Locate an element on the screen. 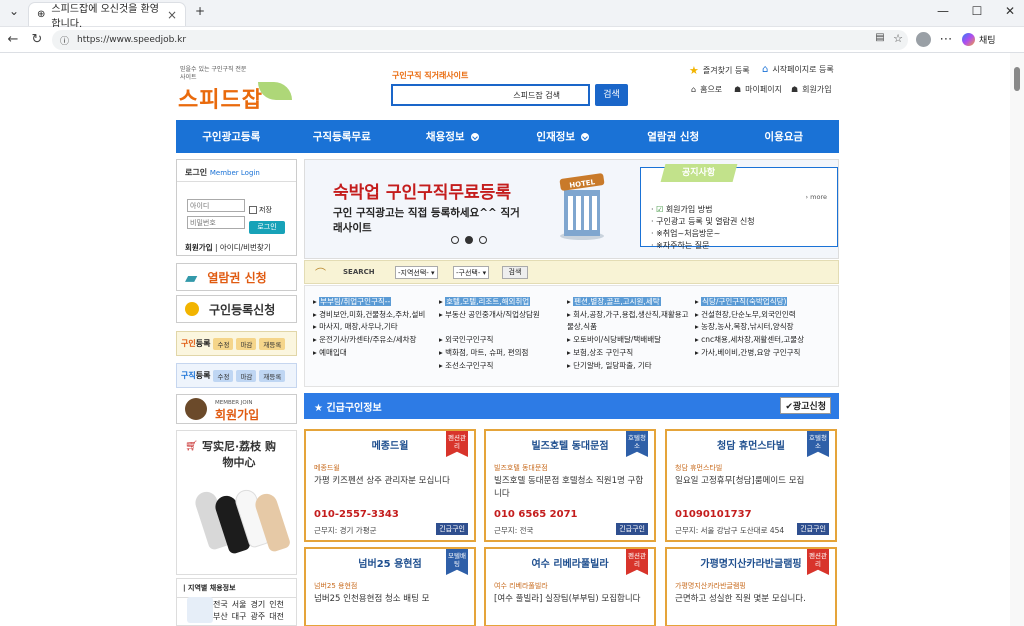 This screenshot has width=1024, height=626. category-link: ▸ 조선소구인구직 is located at coordinates (503, 366).